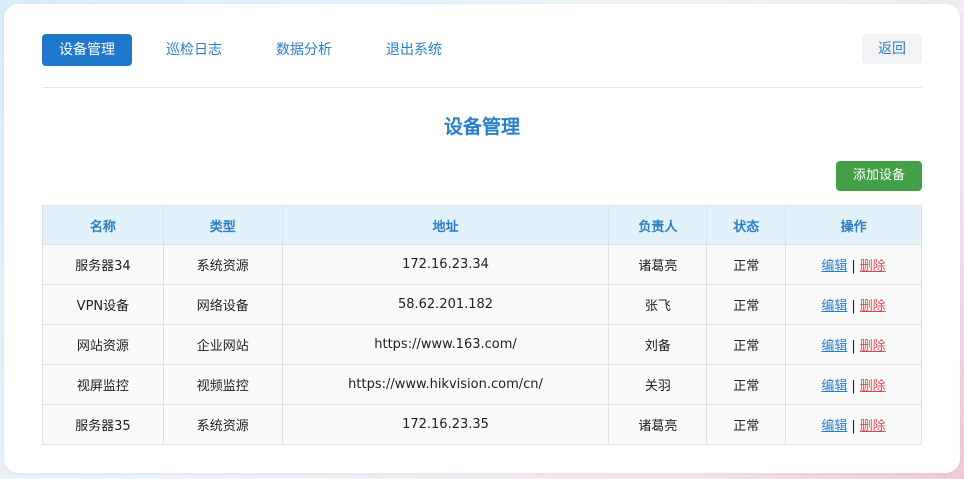 This screenshot has height=479, width=964. What do you see at coordinates (746, 225) in the screenshot?
I see `header-status: 状态` at bounding box center [746, 225].